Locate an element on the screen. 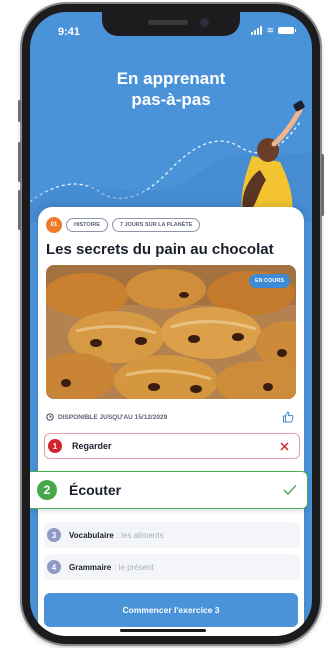 The height and width of the screenshot is (648, 330). volume-up-button is located at coordinates (19, 162).